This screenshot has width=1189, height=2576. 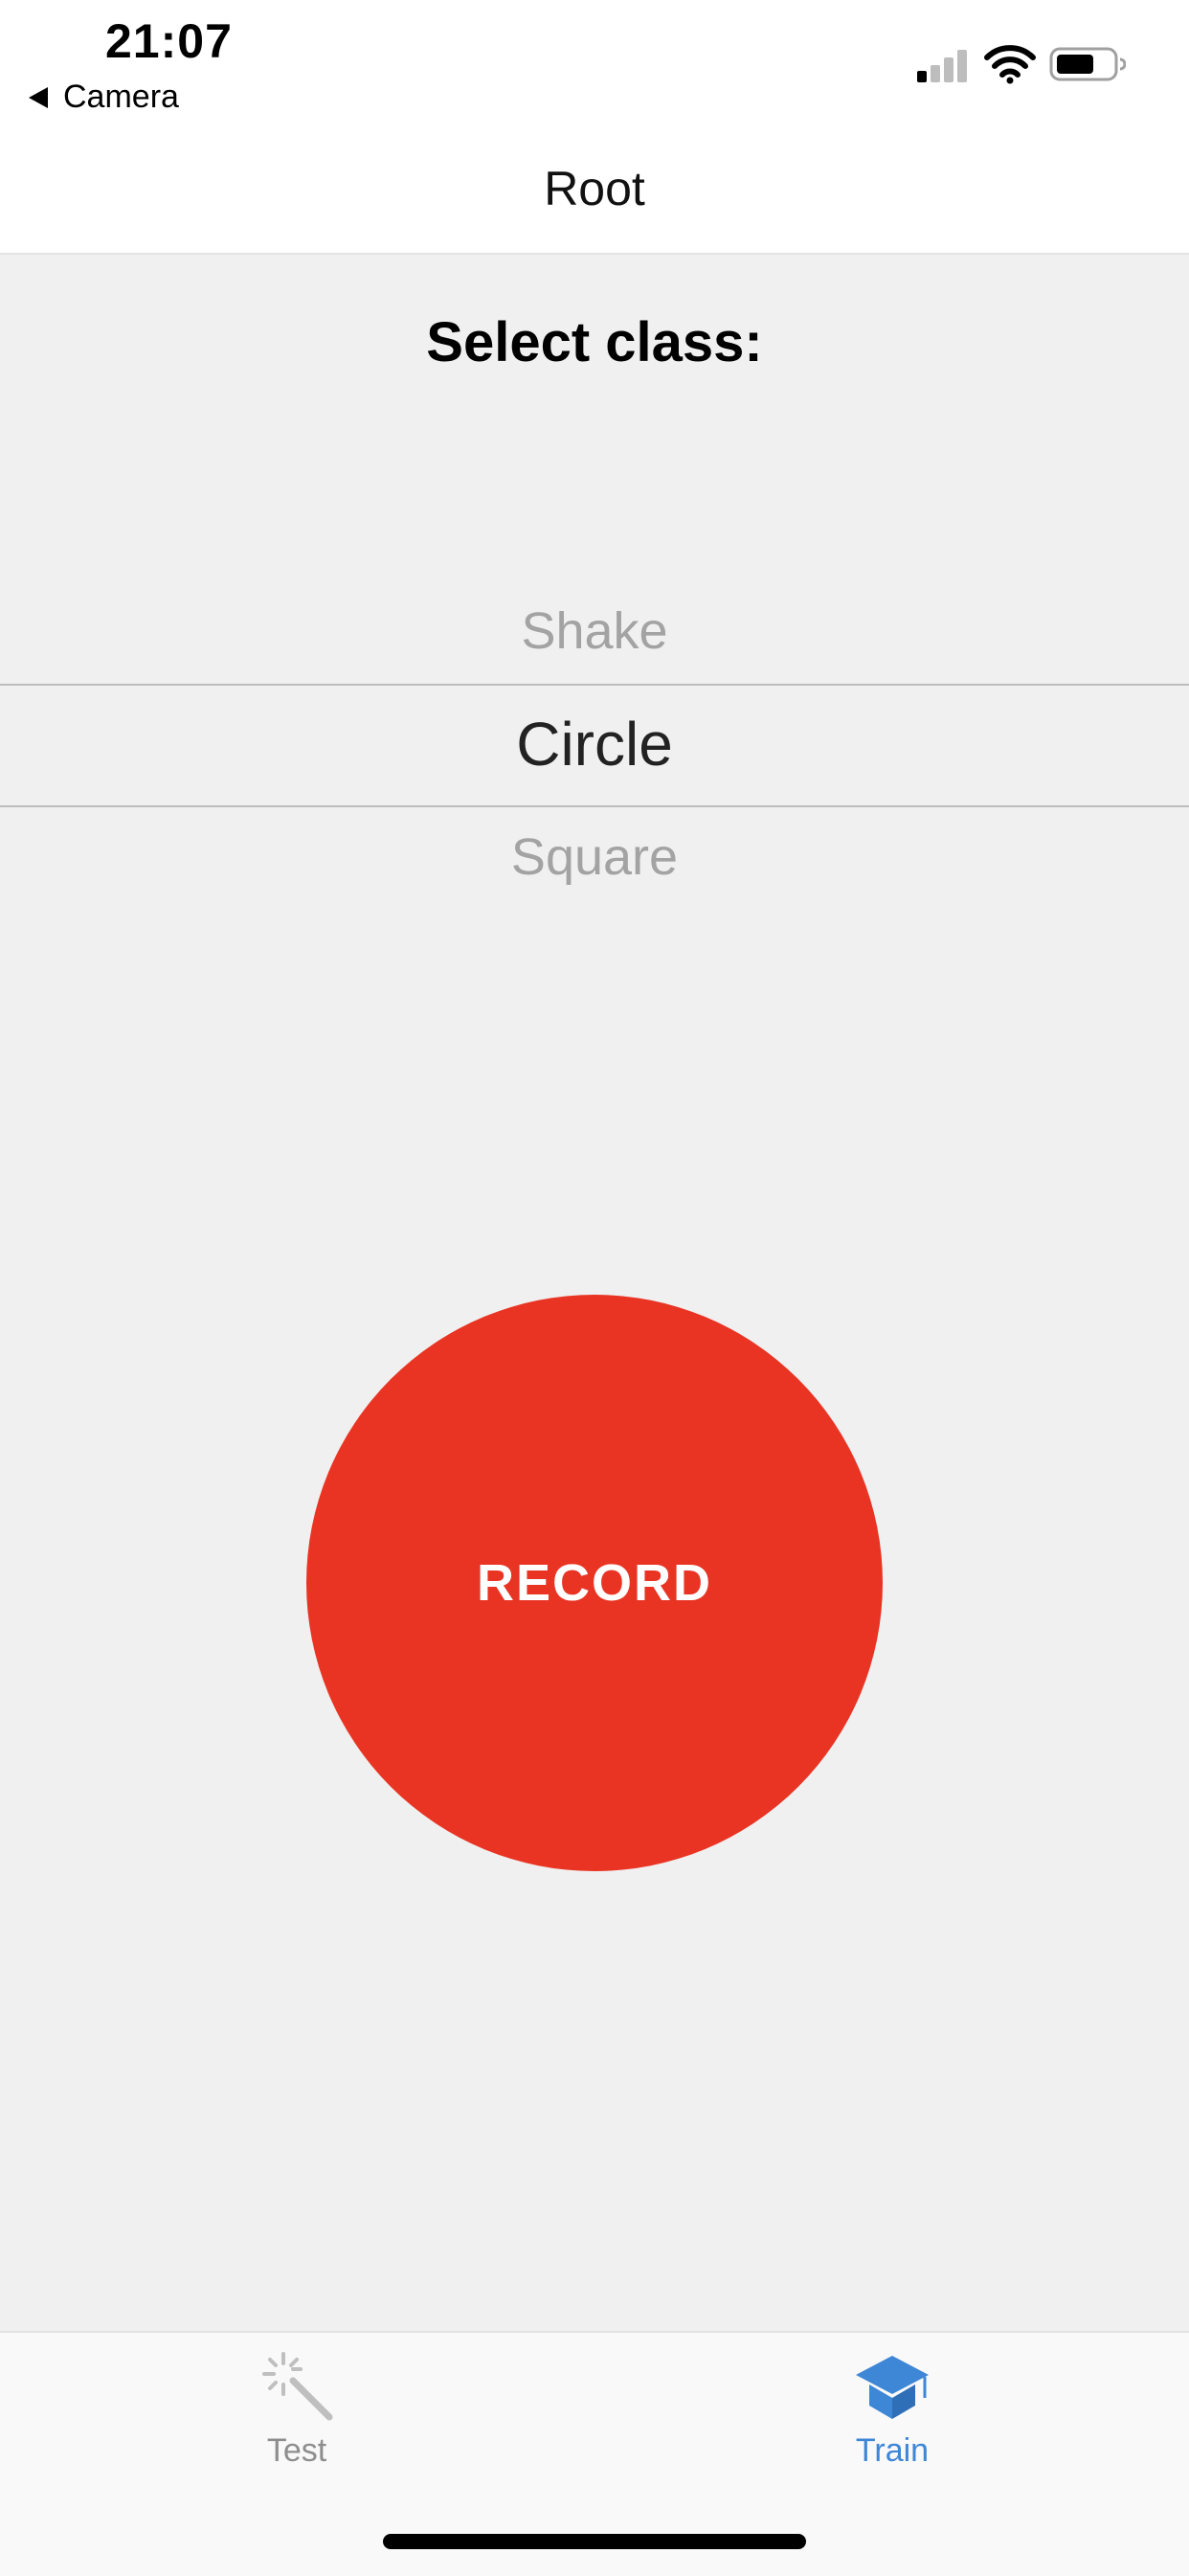 I want to click on select-class-heading: Select class:, so click(x=594, y=342).